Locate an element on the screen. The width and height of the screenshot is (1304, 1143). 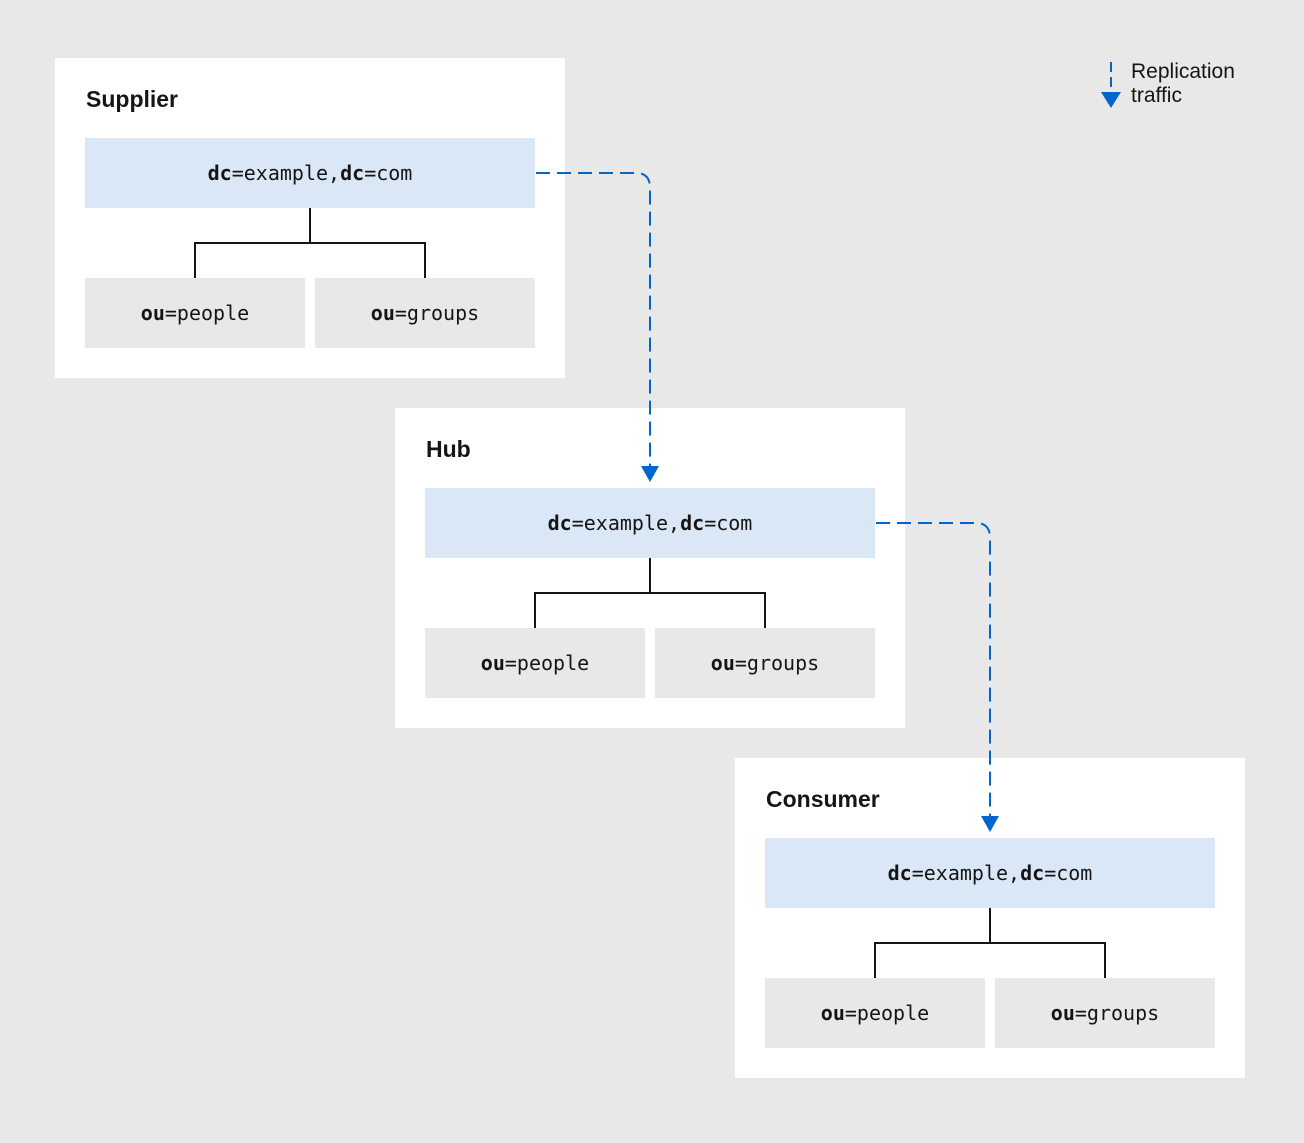
replication-arrow-hub-to-consumer is located at coordinates (933, 670).